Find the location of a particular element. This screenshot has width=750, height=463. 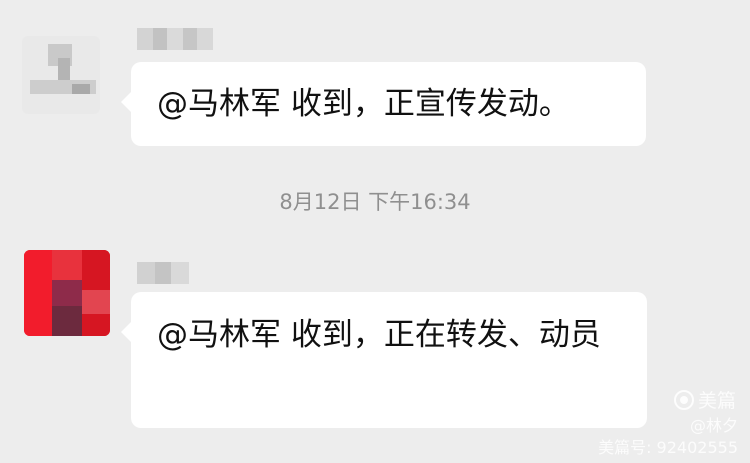

message-text: @马林军 收到，正在转发、动员 is located at coordinates (379, 335).